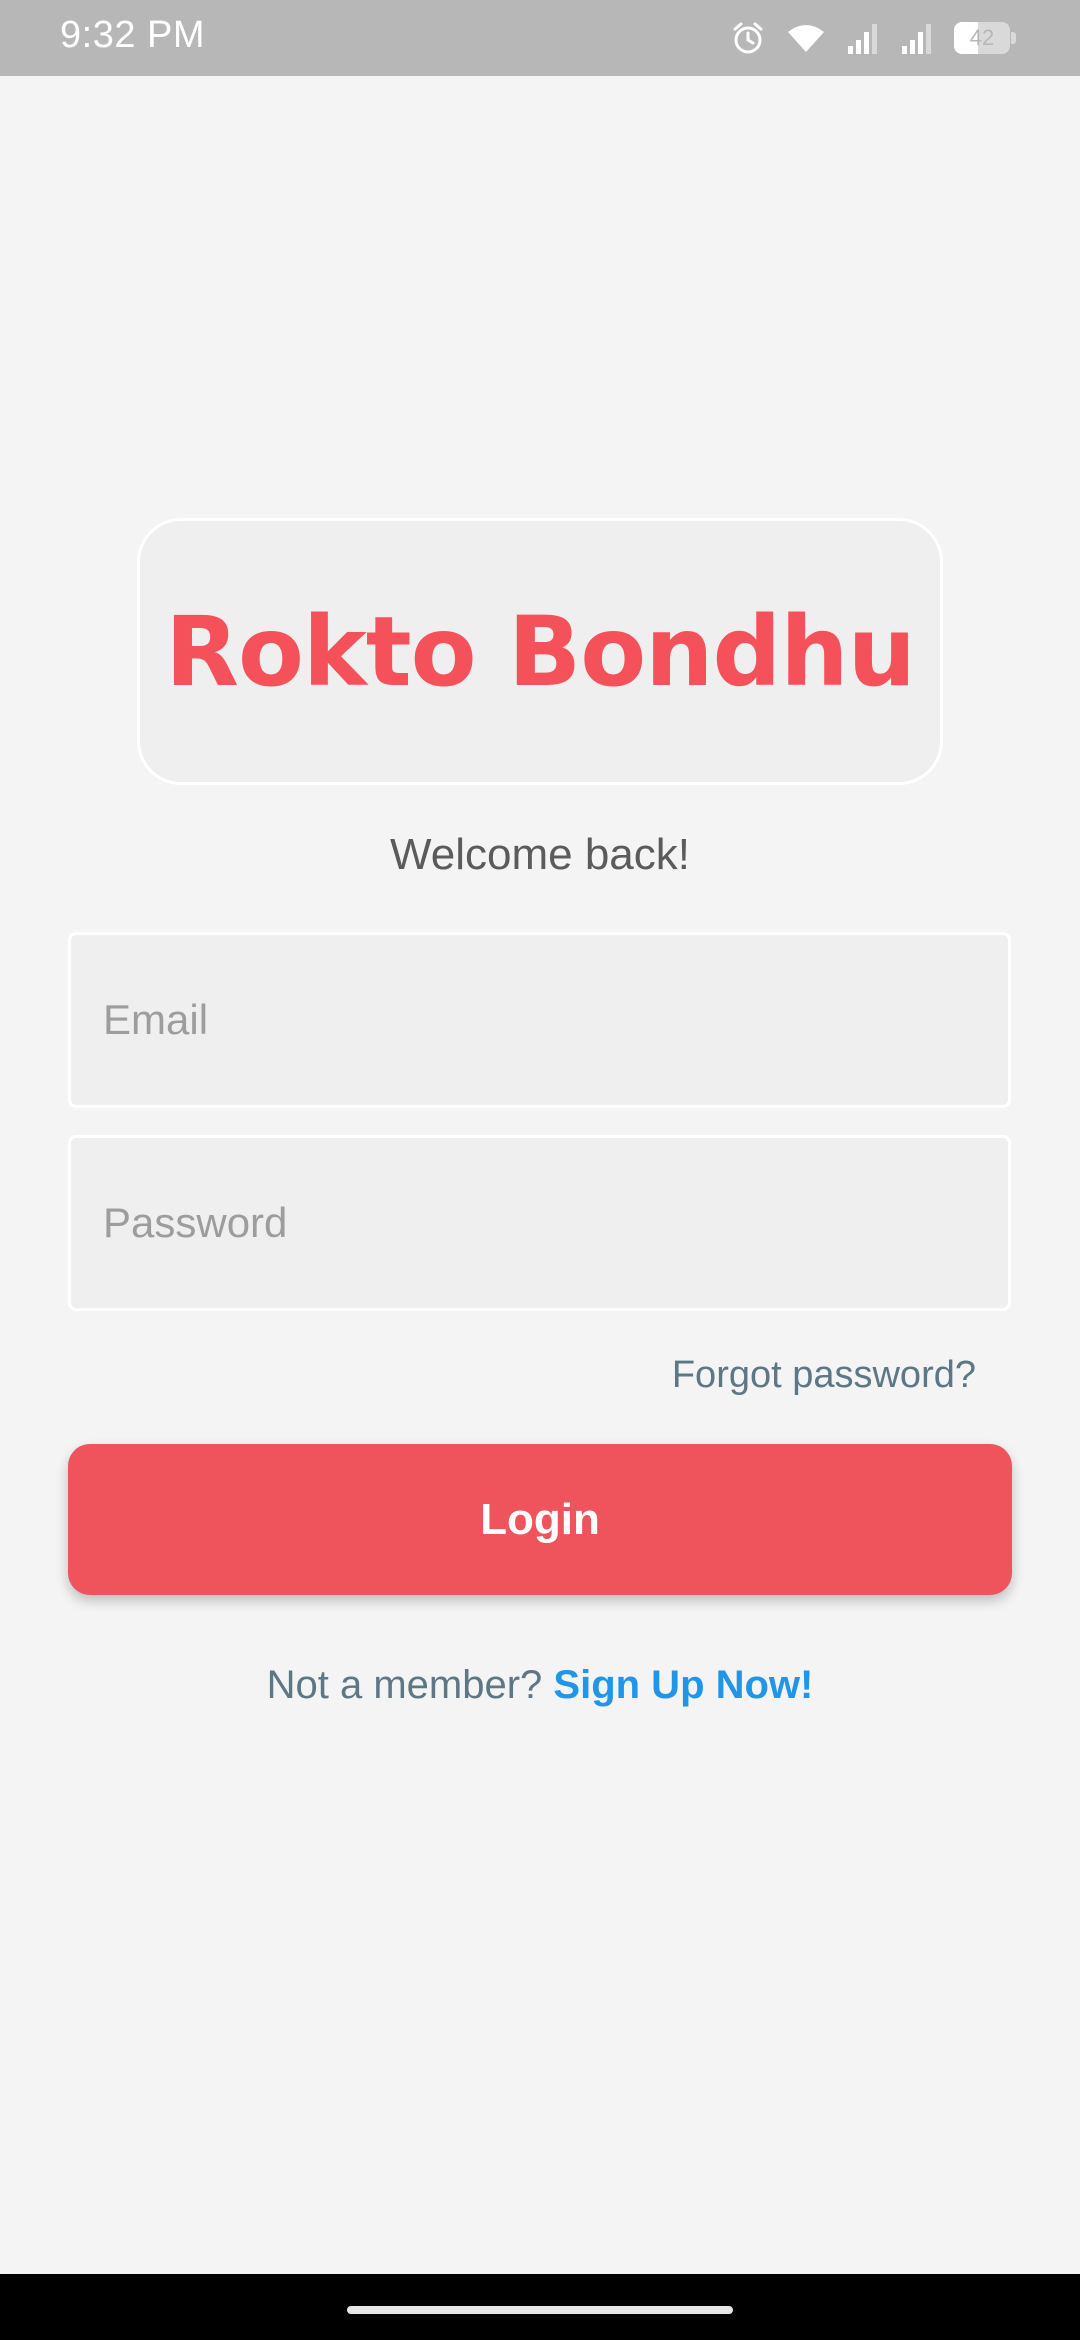  I want to click on forgot-password-link: Forgot password?, so click(824, 1375).